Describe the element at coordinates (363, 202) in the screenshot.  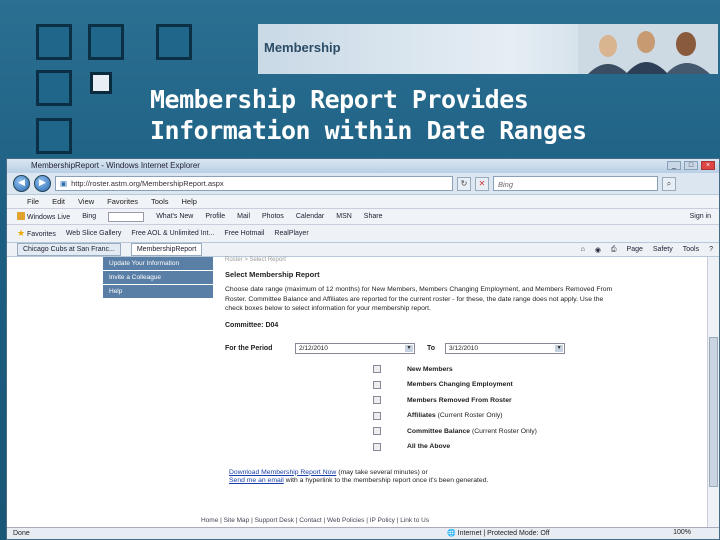
I see `menu-bar: File Edit View Favorites Tools Help` at that location.